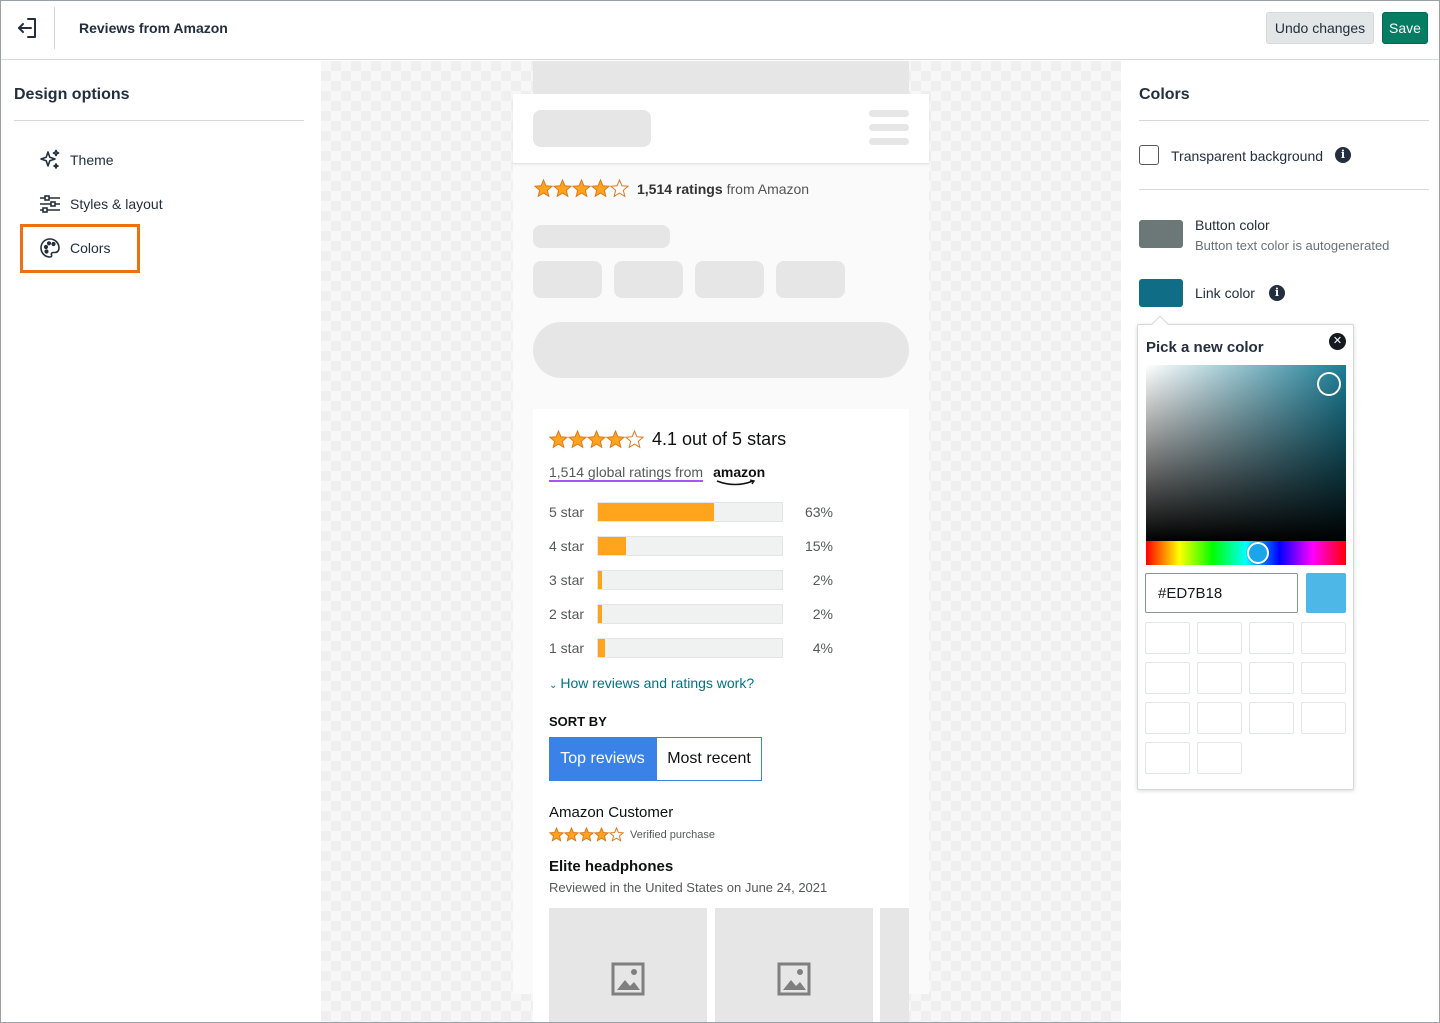 The height and width of the screenshot is (1023, 1440). Describe the element at coordinates (1247, 156) in the screenshot. I see `transparent-background-label: Transparent background` at that location.